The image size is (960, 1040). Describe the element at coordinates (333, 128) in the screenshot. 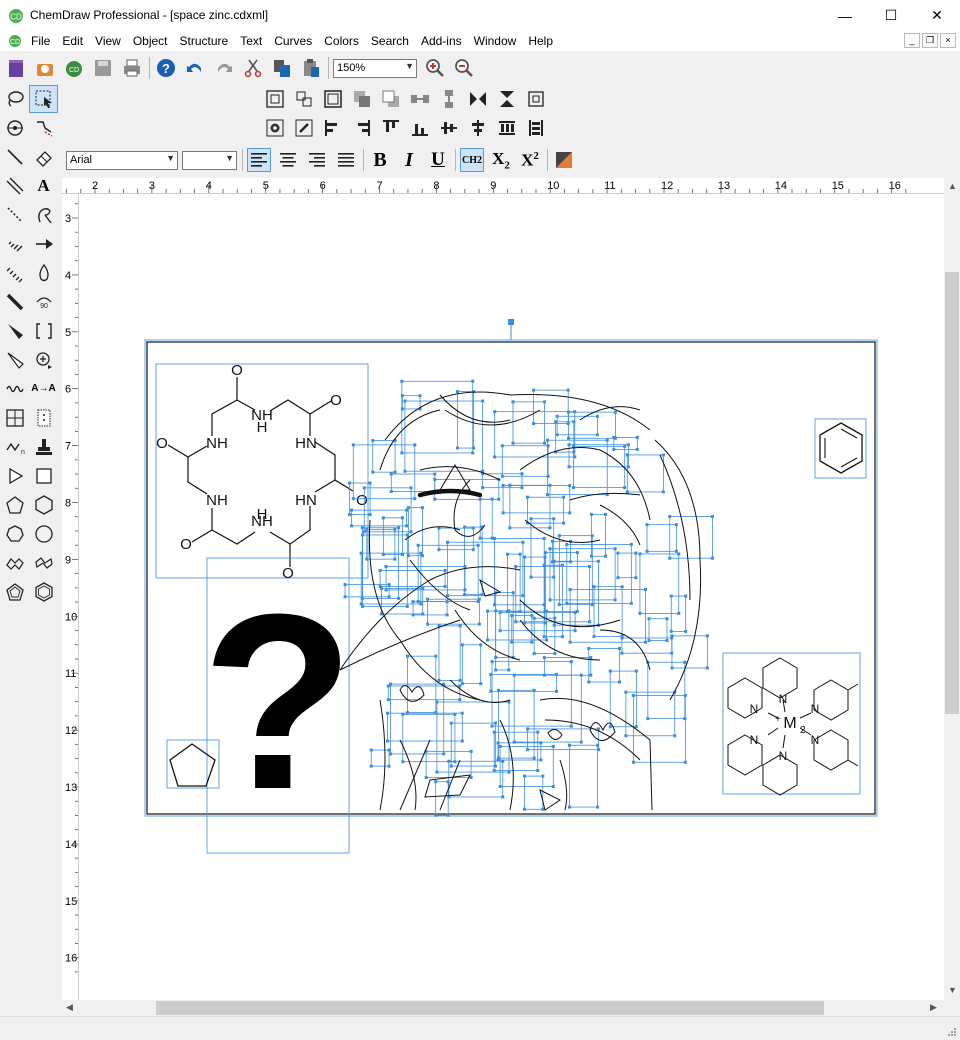

I see `align-left-button` at that location.